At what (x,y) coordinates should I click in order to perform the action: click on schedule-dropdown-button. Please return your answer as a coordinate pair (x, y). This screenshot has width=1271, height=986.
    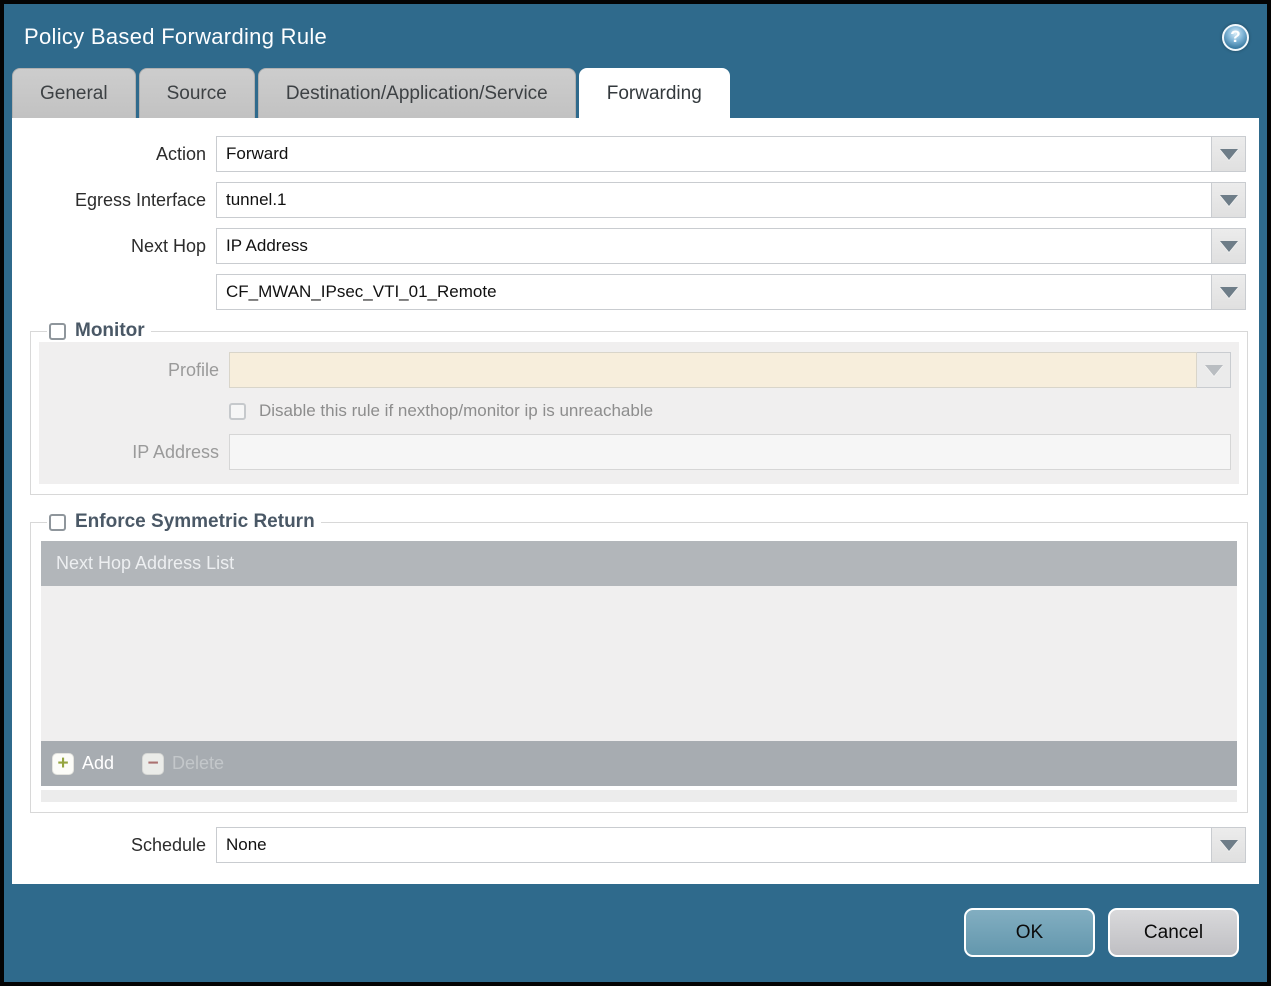
    Looking at the image, I should click on (1229, 845).